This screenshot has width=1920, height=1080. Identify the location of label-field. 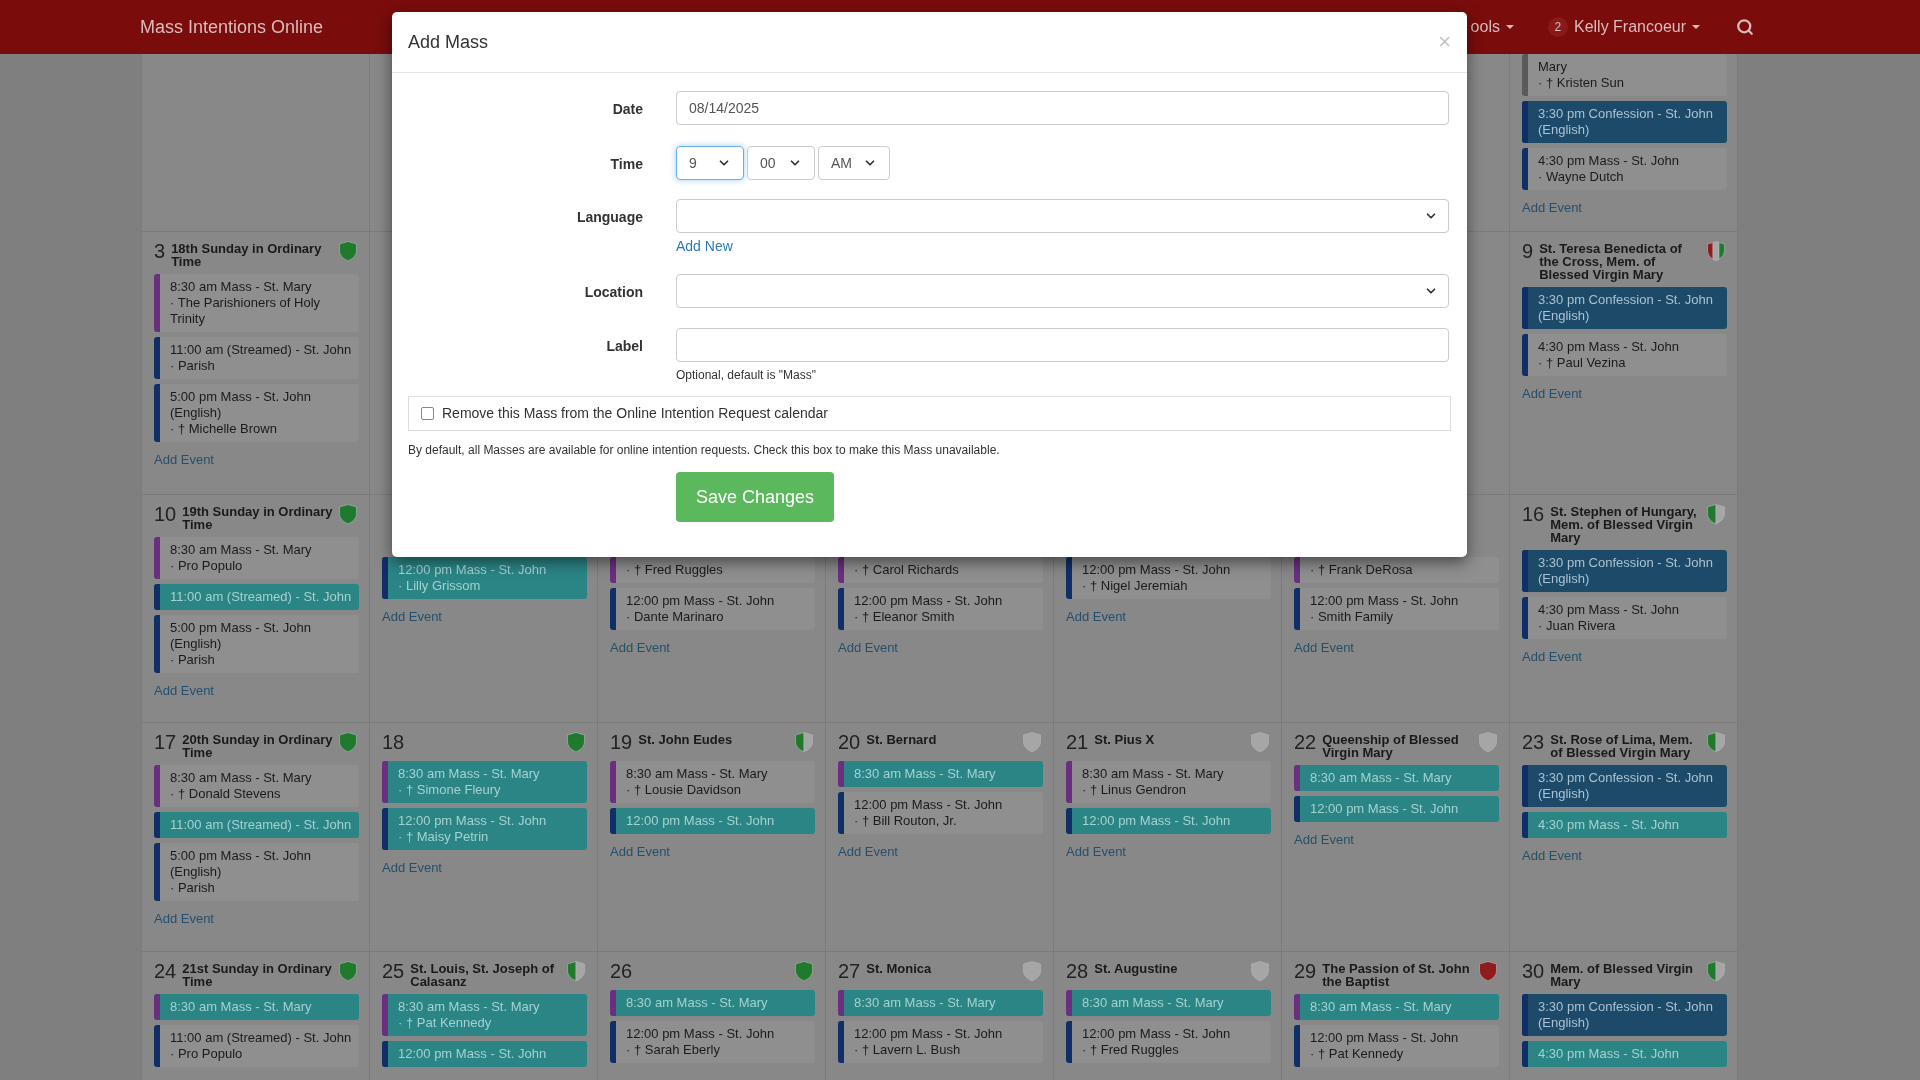
(1062, 345).